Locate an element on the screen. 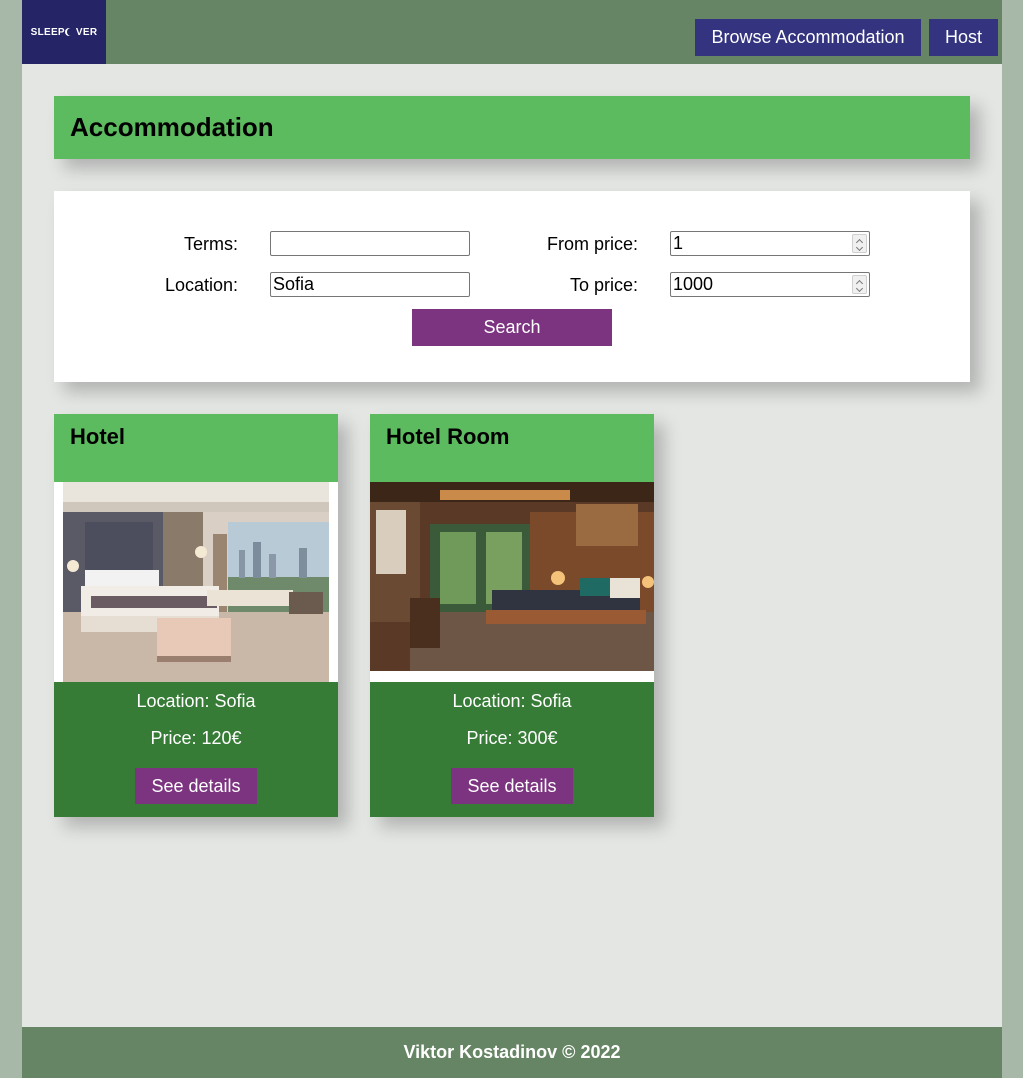  terms-input is located at coordinates (370, 243).